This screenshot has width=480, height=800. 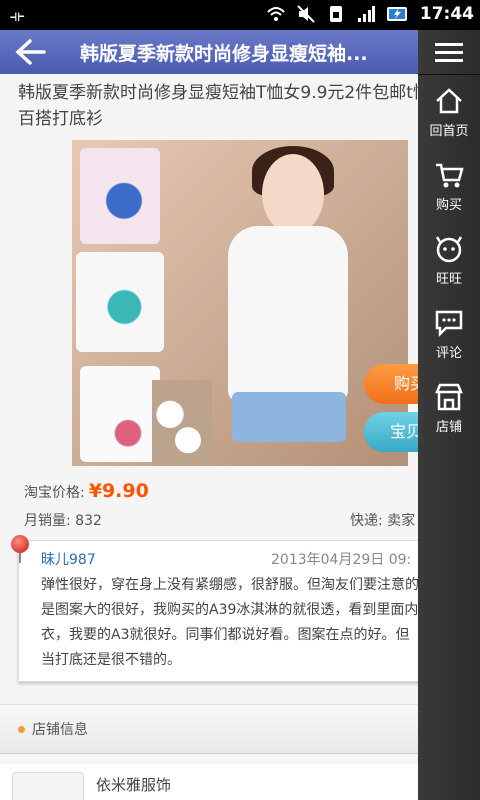 I want to click on signal-icon, so click(x=366, y=14).